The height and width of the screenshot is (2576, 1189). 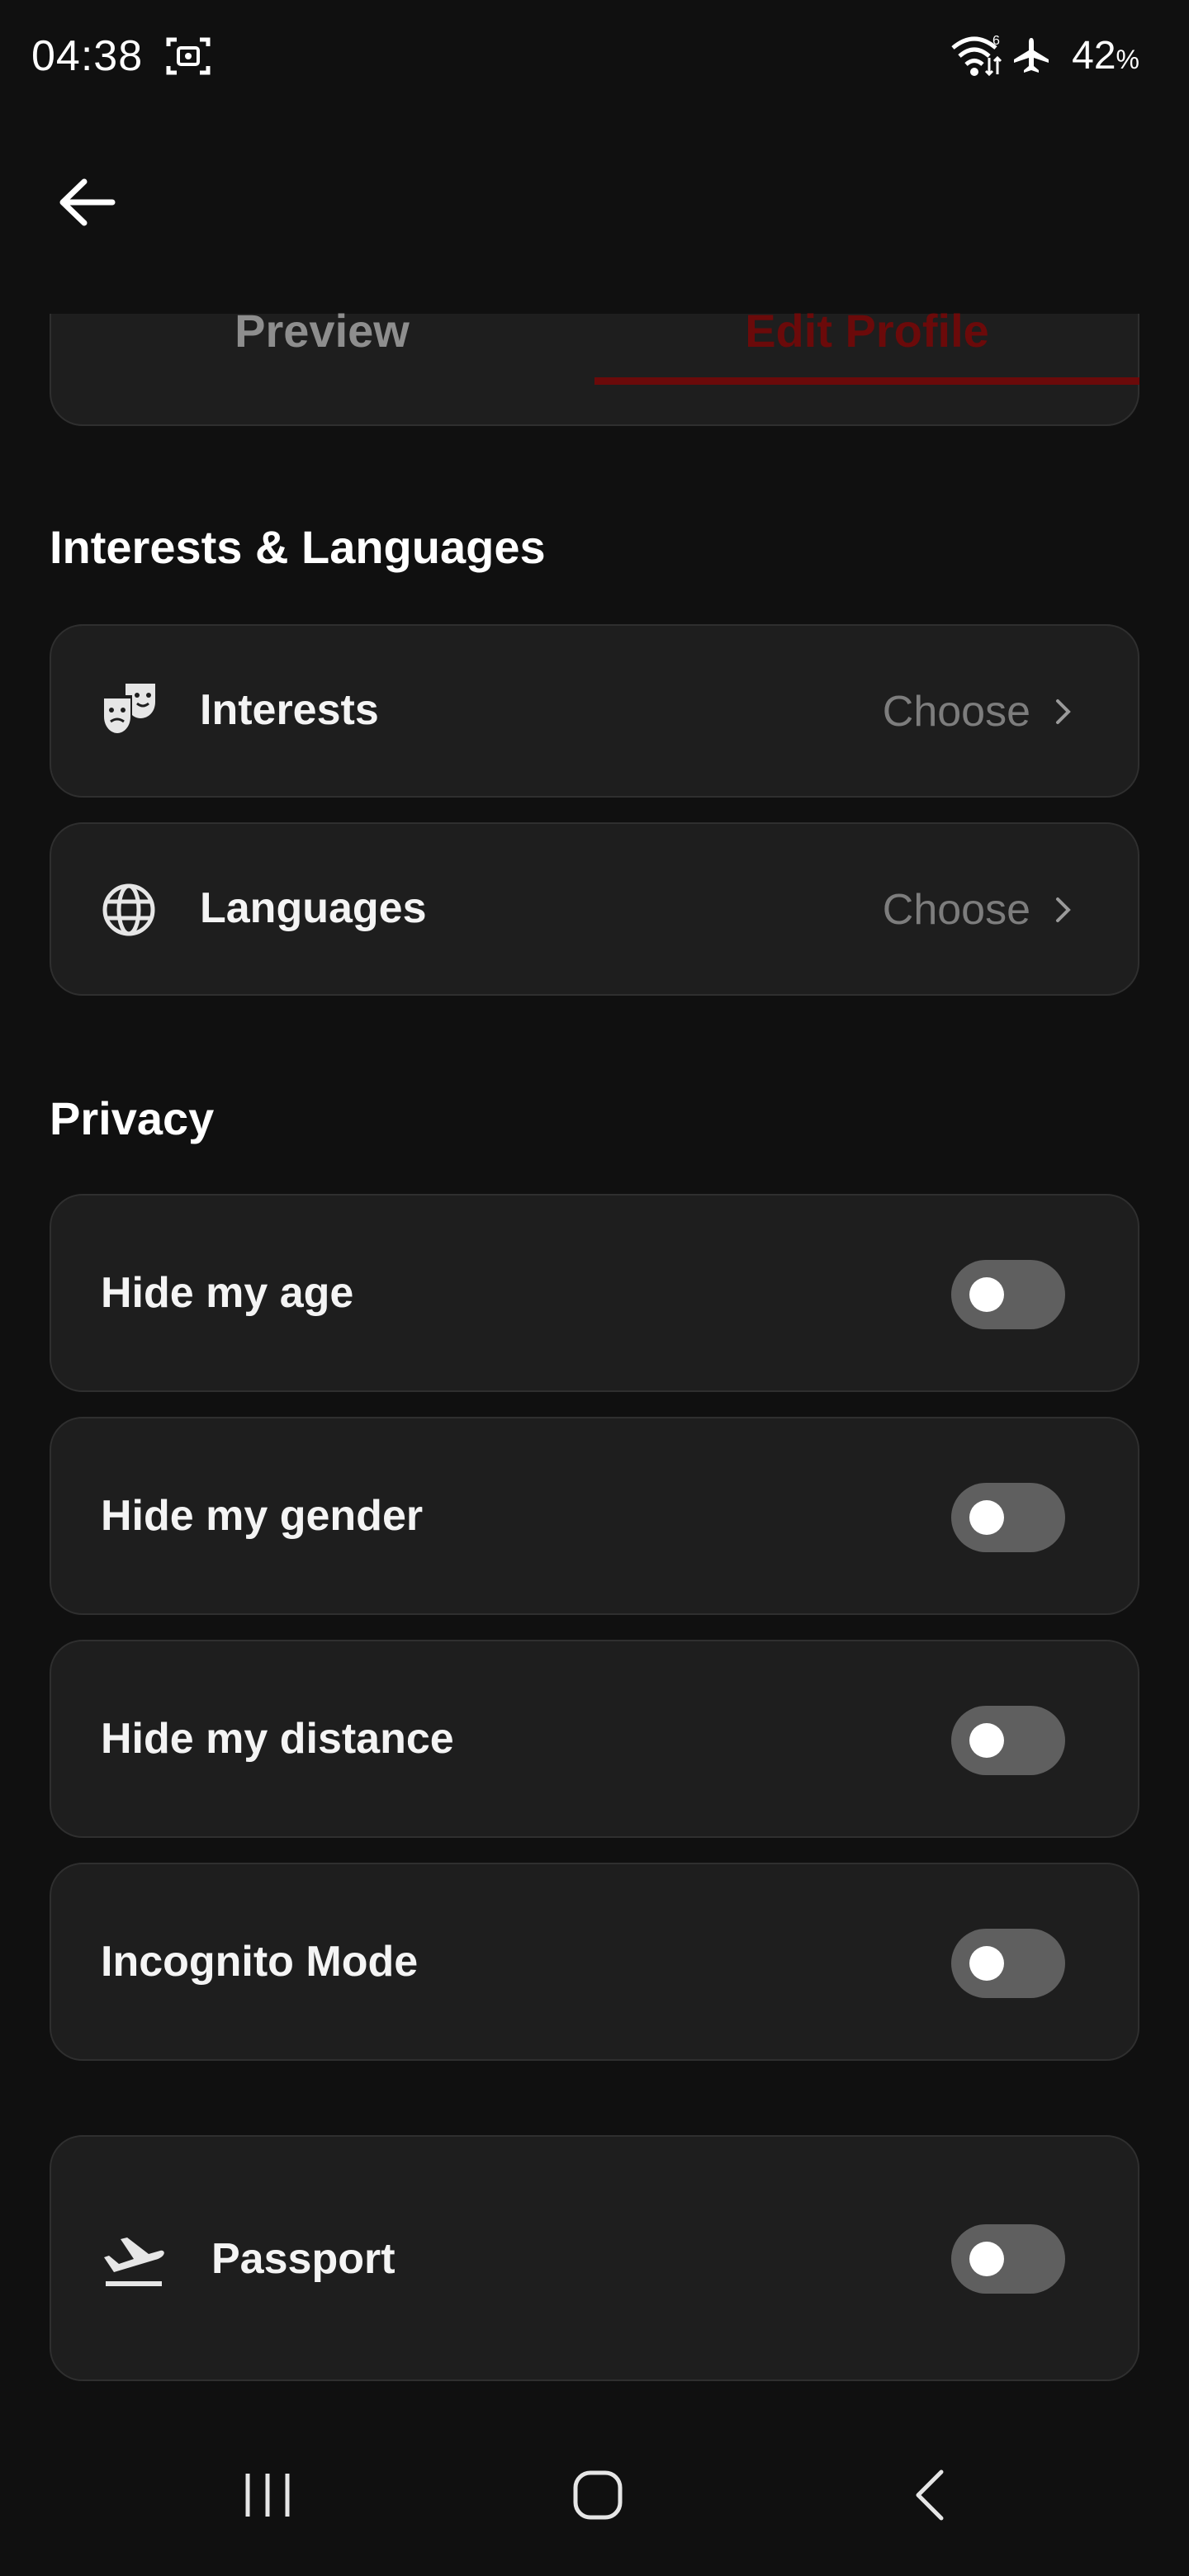 I want to click on interests-label: Interests, so click(x=289, y=710).